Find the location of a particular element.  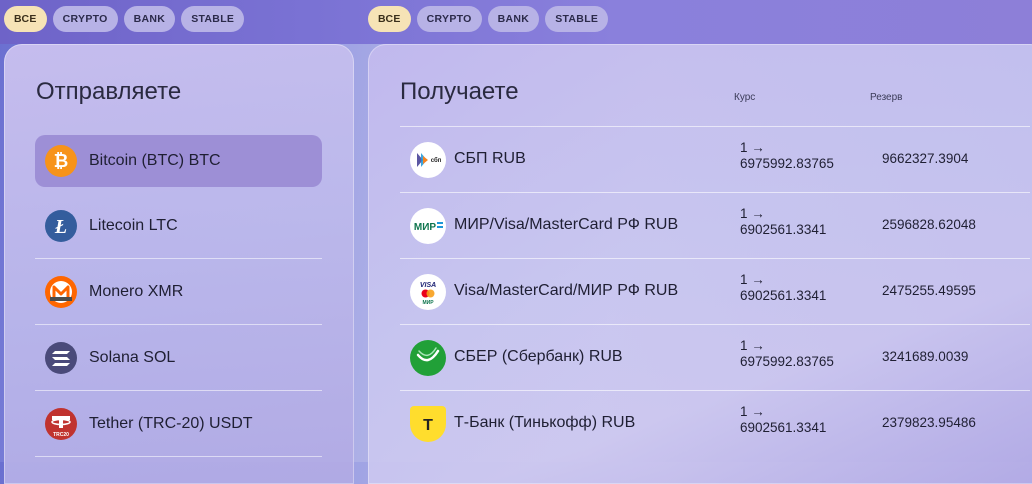

litecoin-icon: Ł is located at coordinates (61, 225).